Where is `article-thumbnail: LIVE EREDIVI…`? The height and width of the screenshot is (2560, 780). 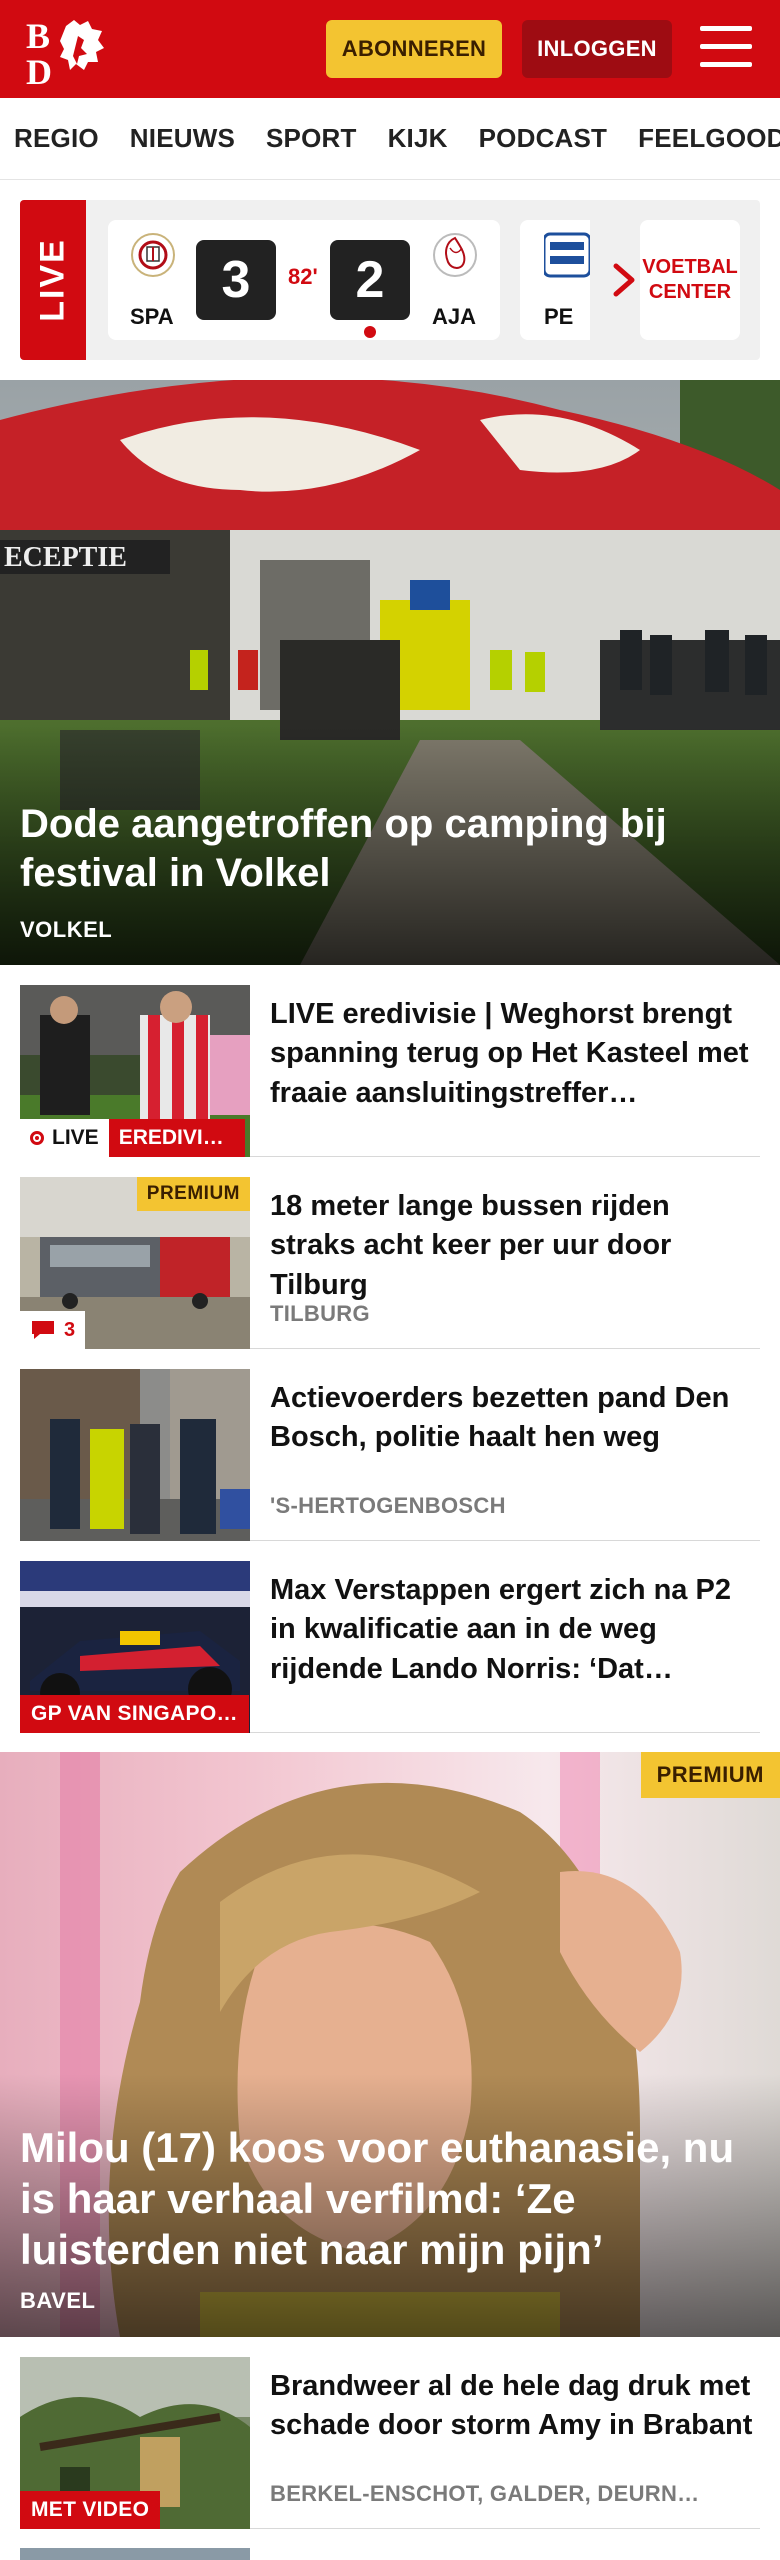
article-thumbnail: LIVE EREDIVI… is located at coordinates (135, 1071).